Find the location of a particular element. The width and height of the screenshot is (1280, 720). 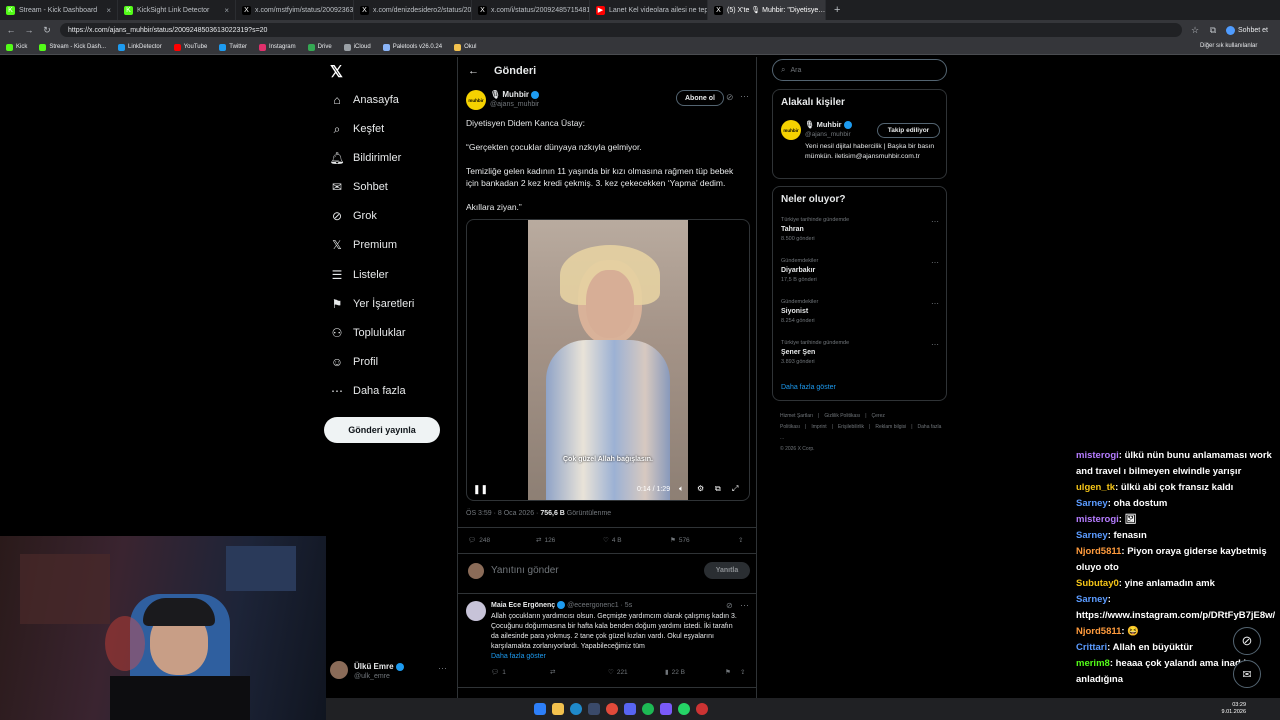

author-avatar: muhbir is located at coordinates (476, 100).